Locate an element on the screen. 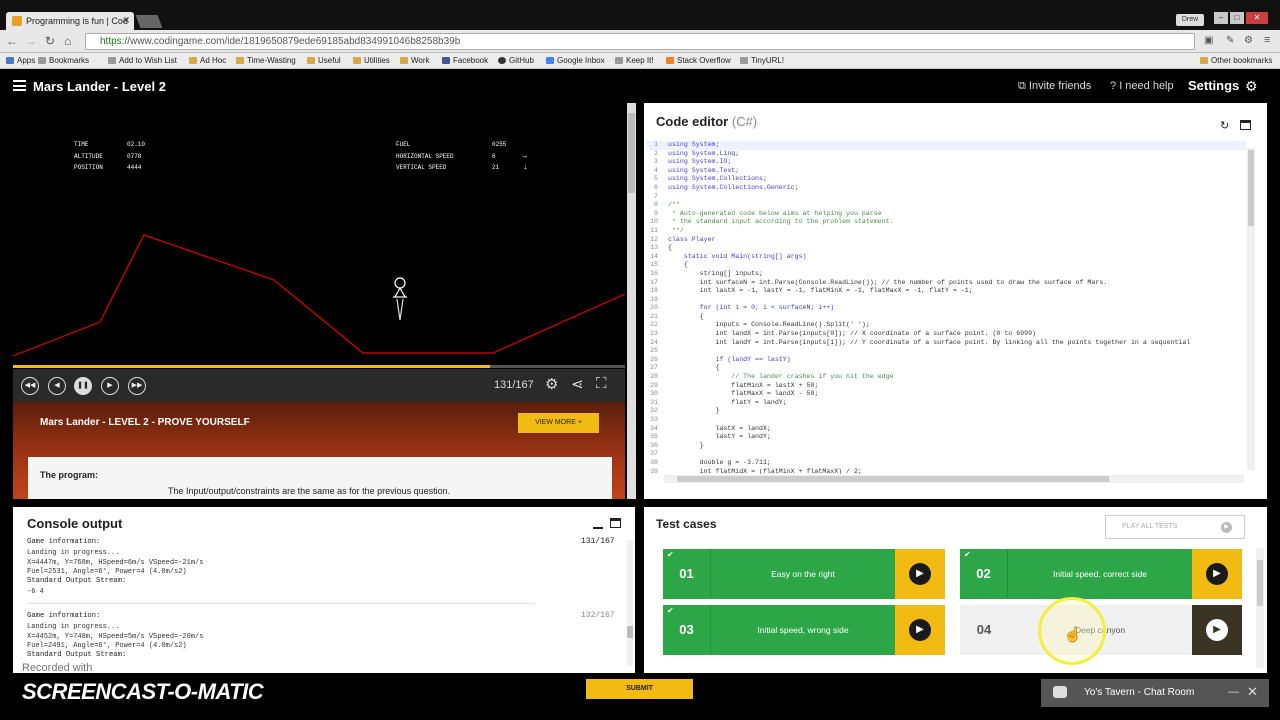 The width and height of the screenshot is (1280, 720). fullscreen-icon: ⛶ is located at coordinates (601, 383).